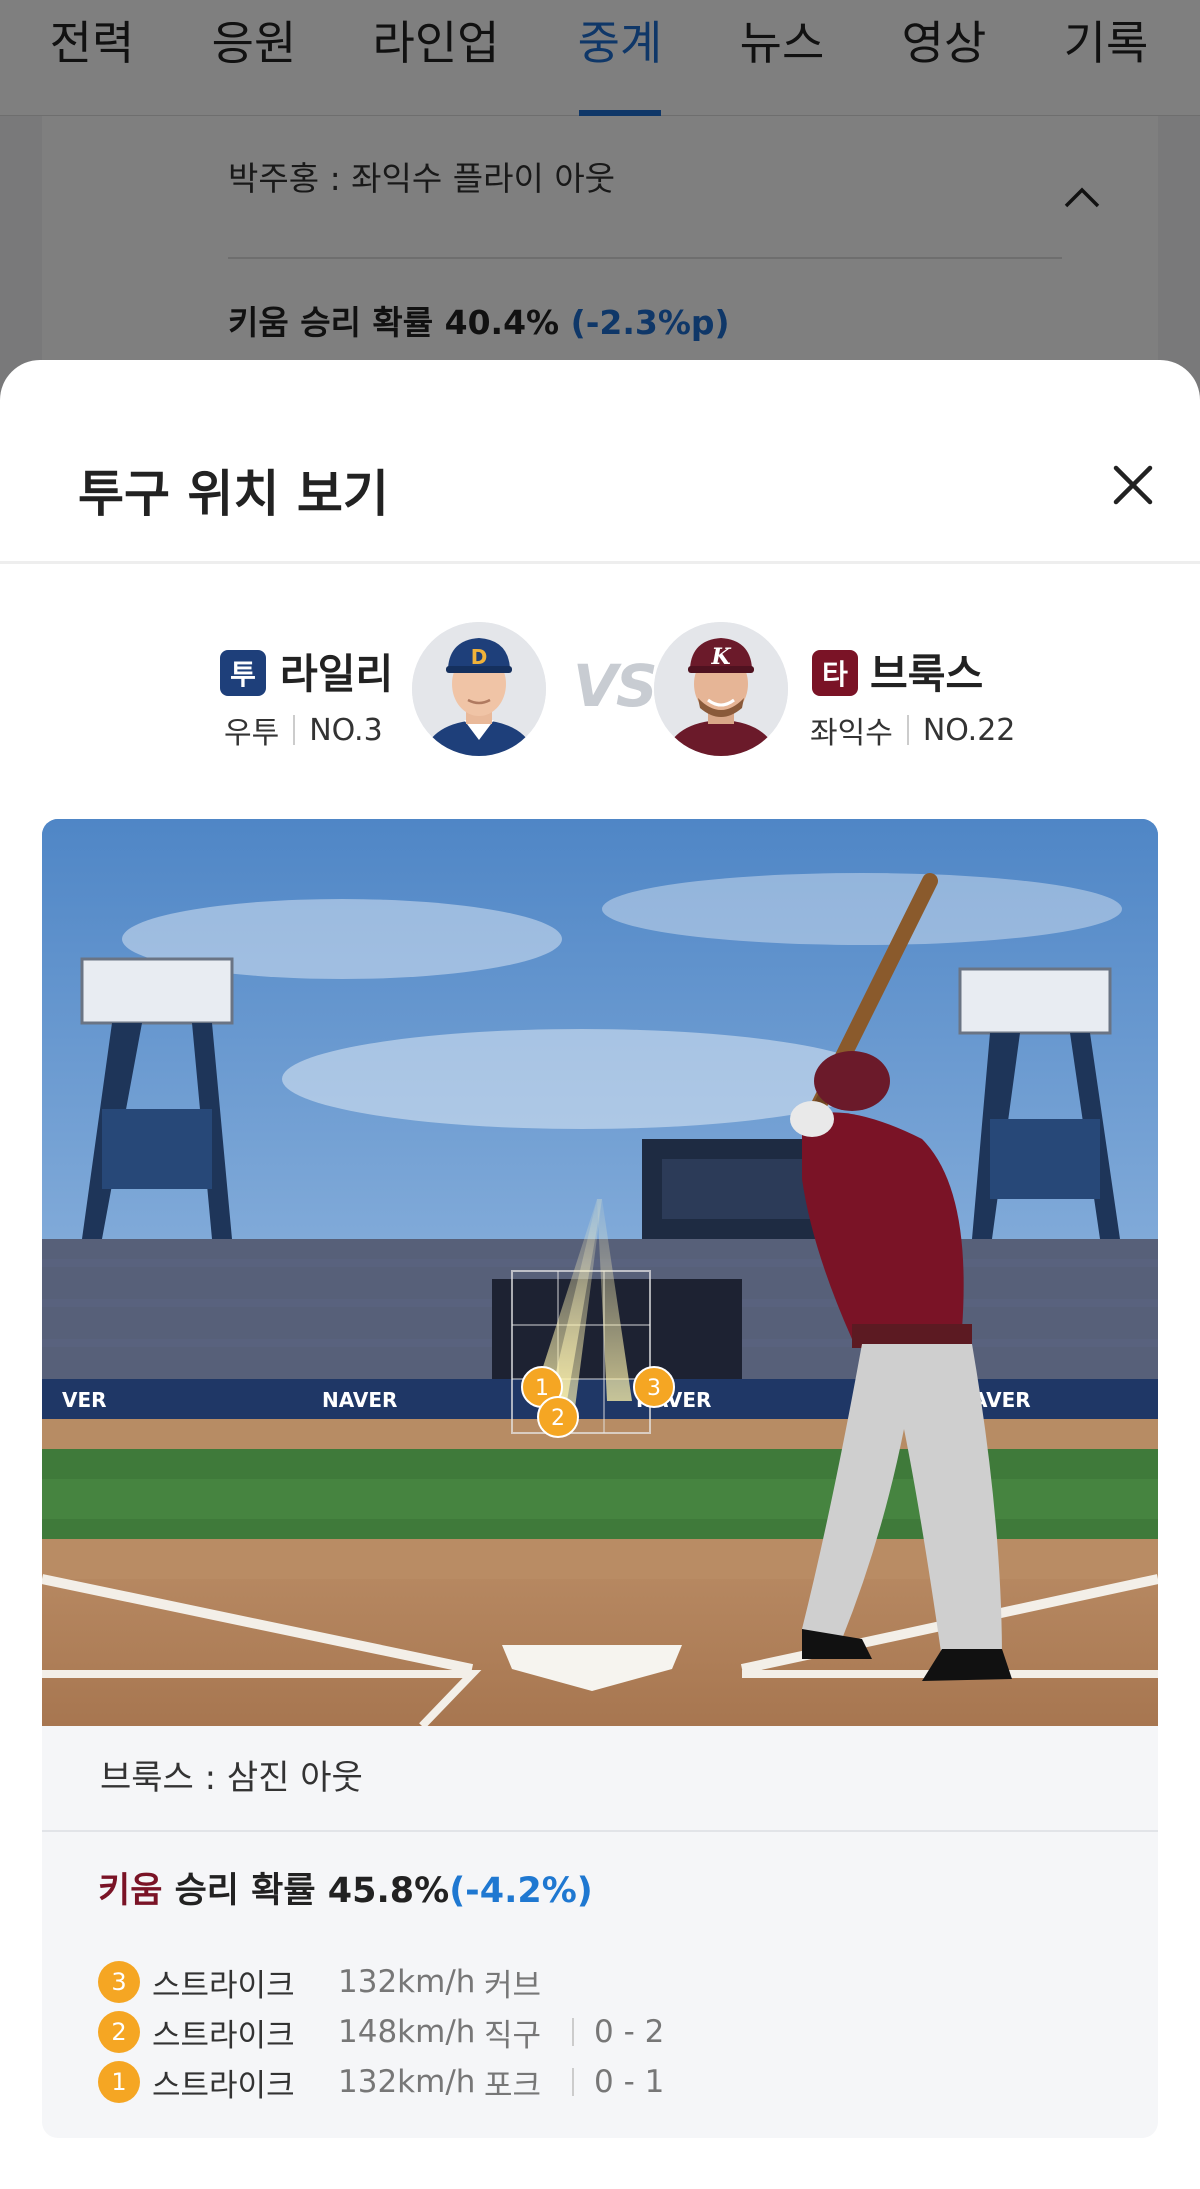 Image resolution: width=1200 pixels, height=2189 pixels. What do you see at coordinates (1133, 485) in the screenshot?
I see `close-icon` at bounding box center [1133, 485].